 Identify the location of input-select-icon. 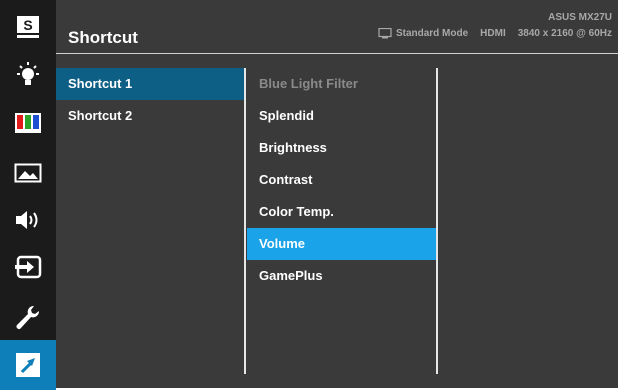
(28, 267).